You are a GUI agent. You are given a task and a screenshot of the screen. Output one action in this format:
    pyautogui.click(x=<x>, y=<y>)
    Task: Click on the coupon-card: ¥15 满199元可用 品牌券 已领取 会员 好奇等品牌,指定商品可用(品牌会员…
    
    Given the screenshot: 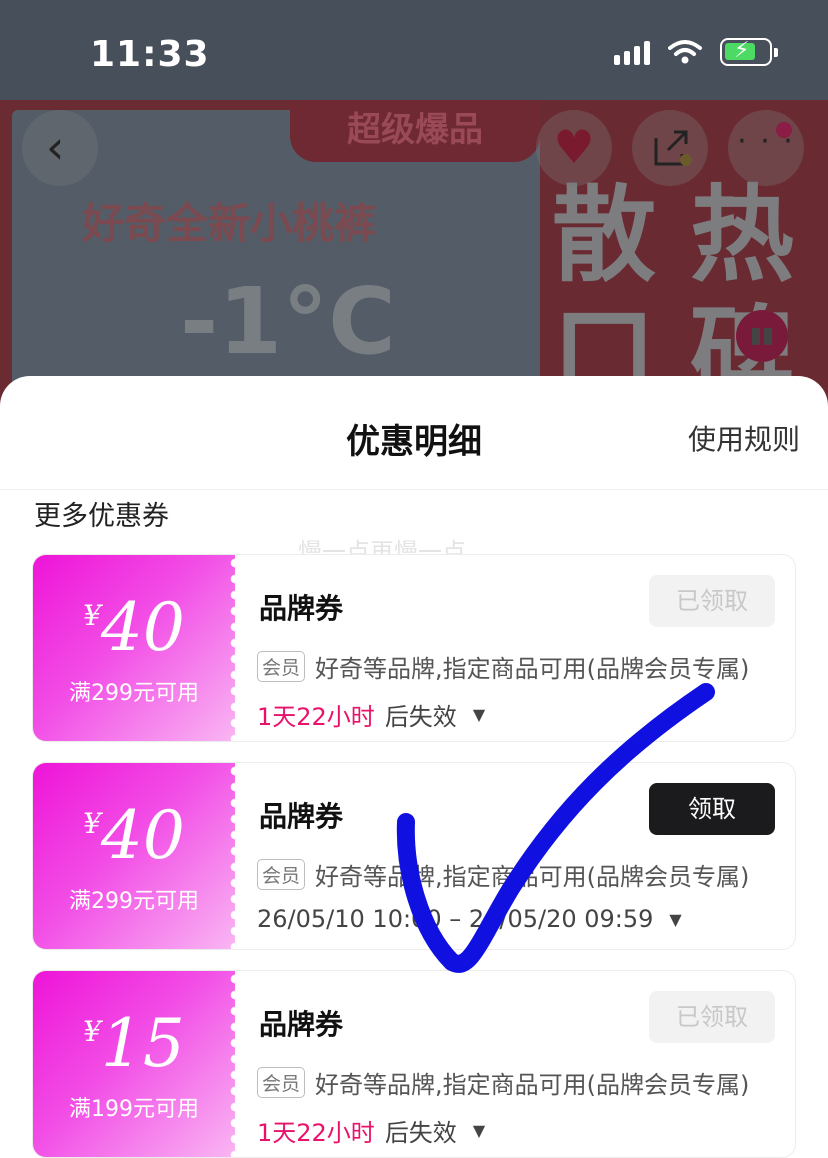 What is the action you would take?
    pyautogui.click(x=414, y=1064)
    